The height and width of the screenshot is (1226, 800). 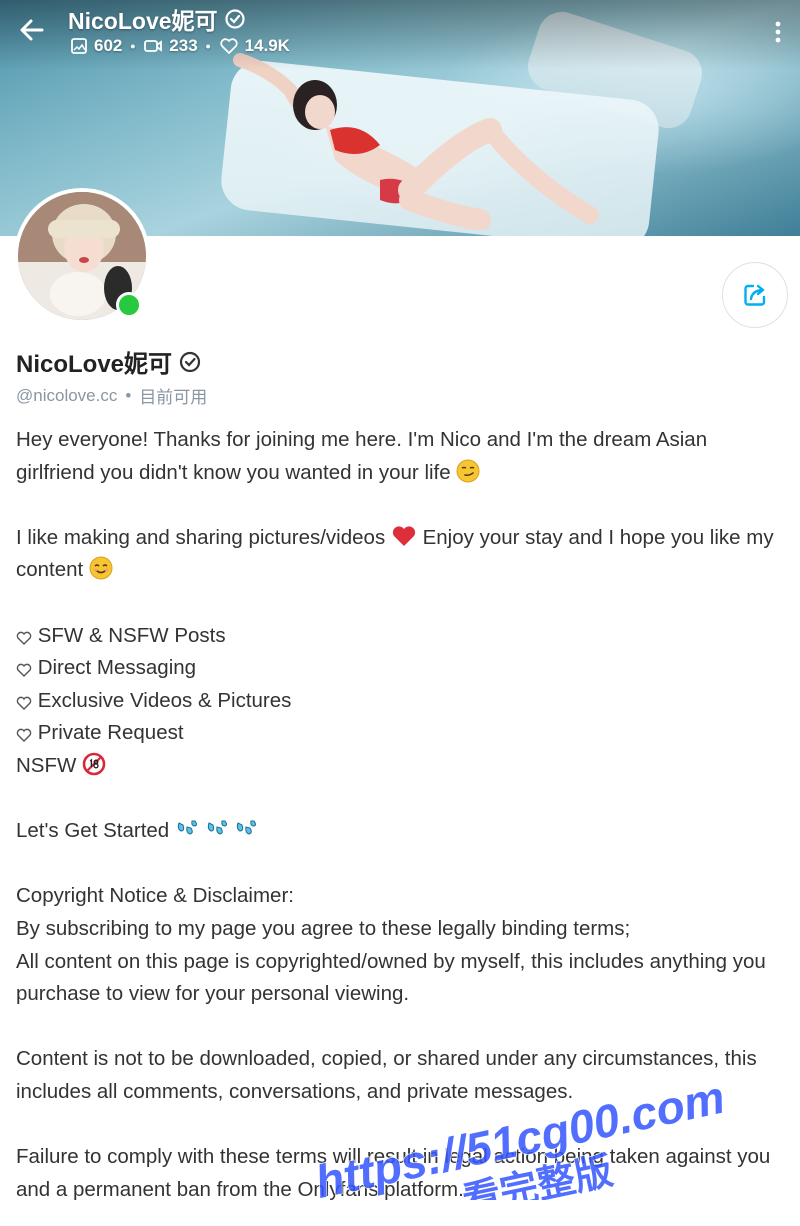 What do you see at coordinates (401, 766) in the screenshot?
I see `bio-nsfw-line: NSFW` at bounding box center [401, 766].